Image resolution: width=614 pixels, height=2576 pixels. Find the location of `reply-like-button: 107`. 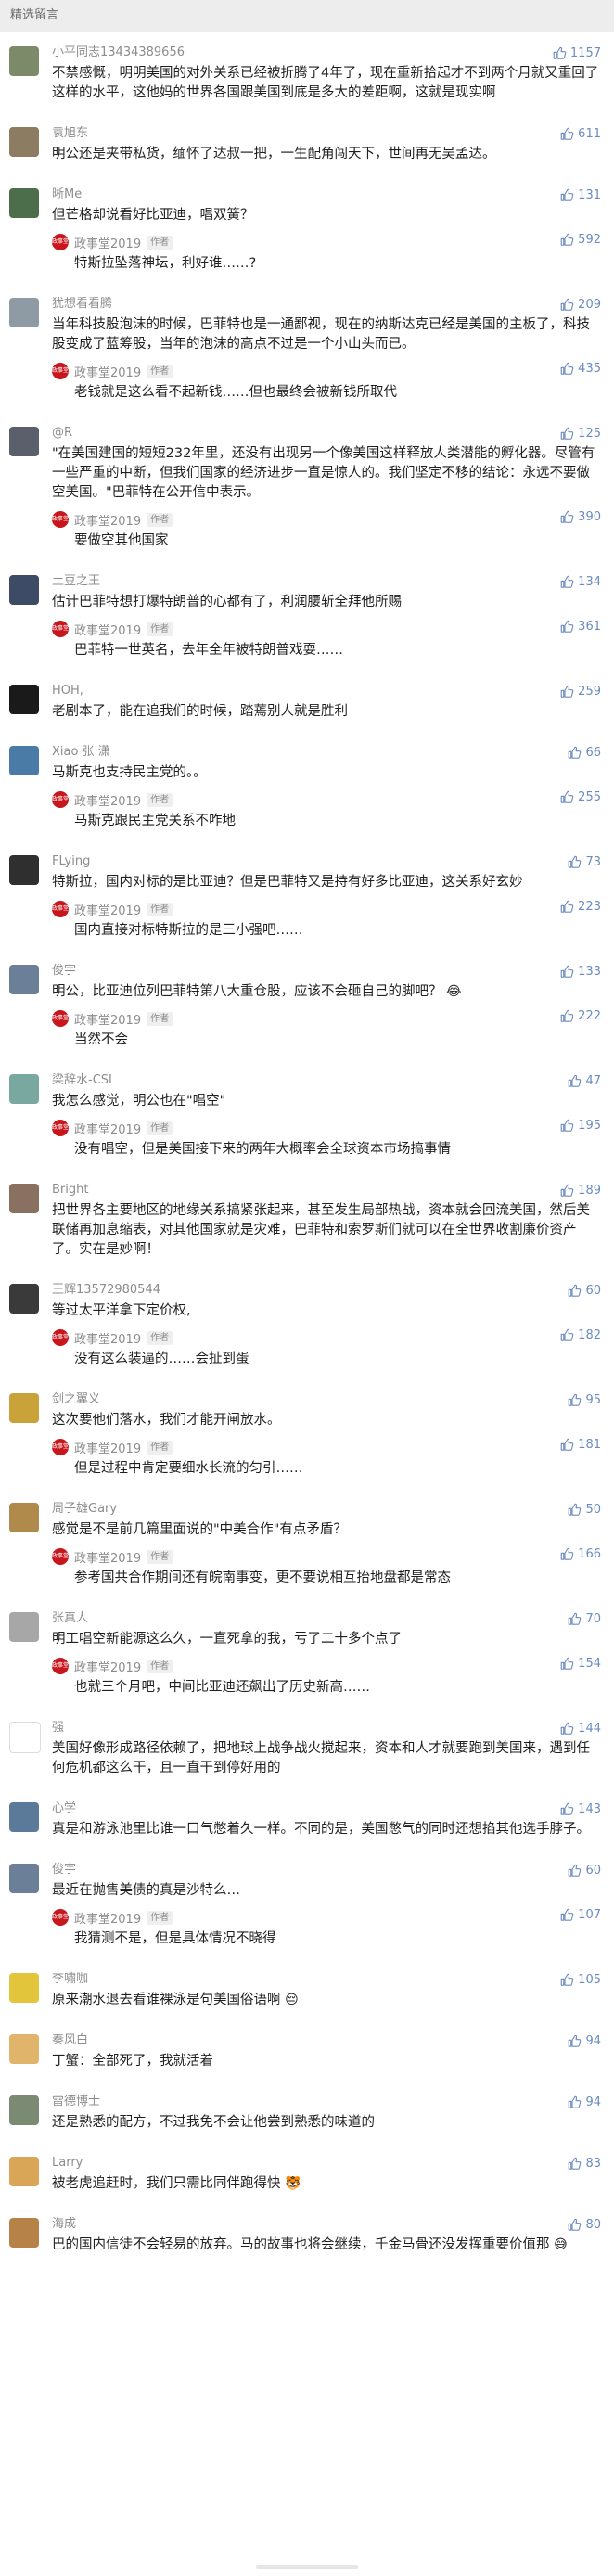

reply-like-button: 107 is located at coordinates (581, 1915).